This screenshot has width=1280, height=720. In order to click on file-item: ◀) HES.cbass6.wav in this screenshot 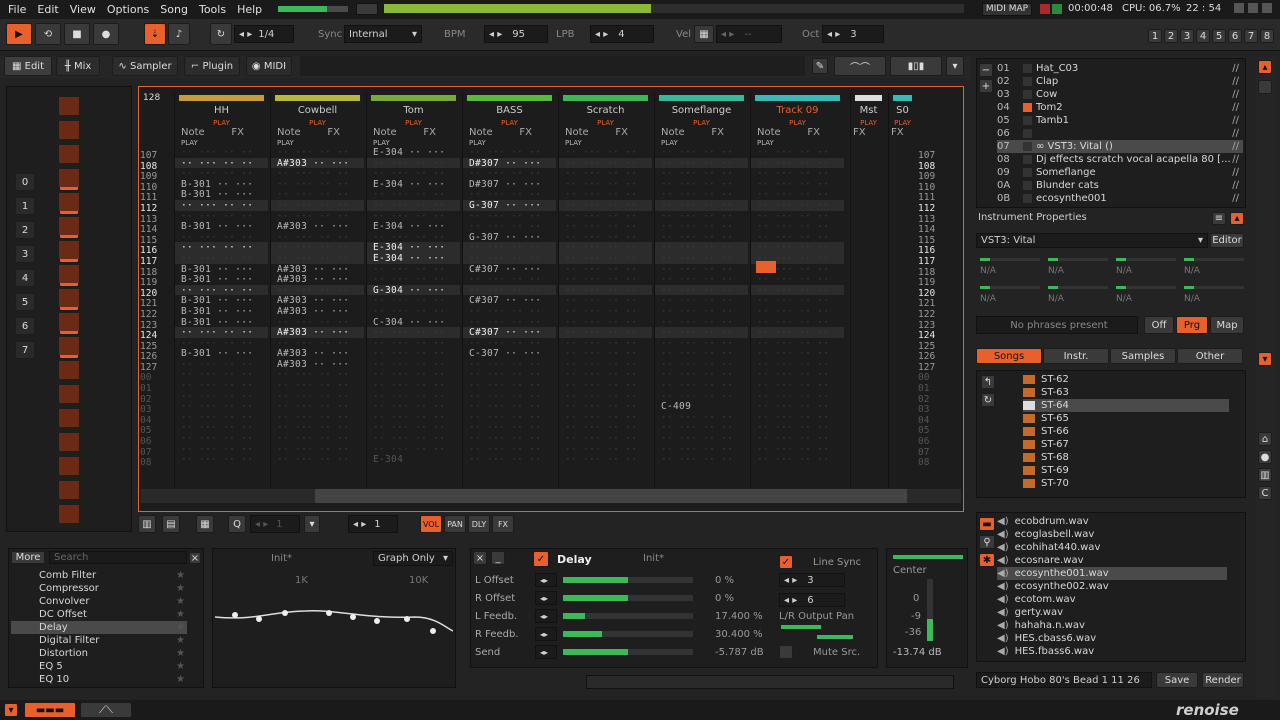, I will do `click(1112, 638)`.